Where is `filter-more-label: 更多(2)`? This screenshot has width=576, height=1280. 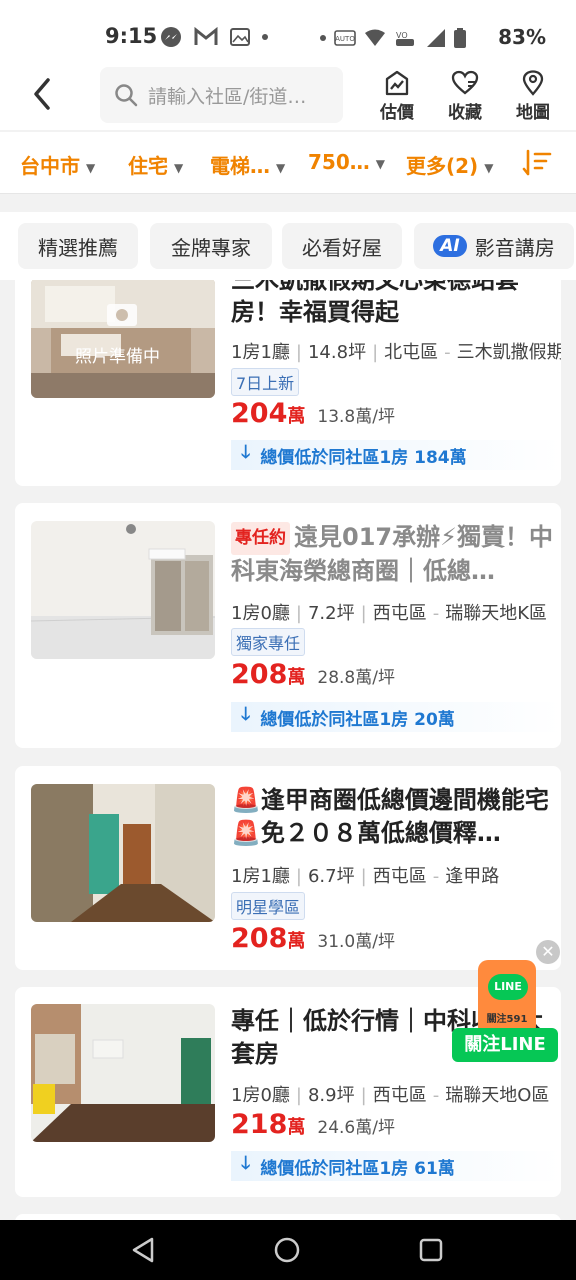
filter-more-label: 更多(2) is located at coordinates (442, 166).